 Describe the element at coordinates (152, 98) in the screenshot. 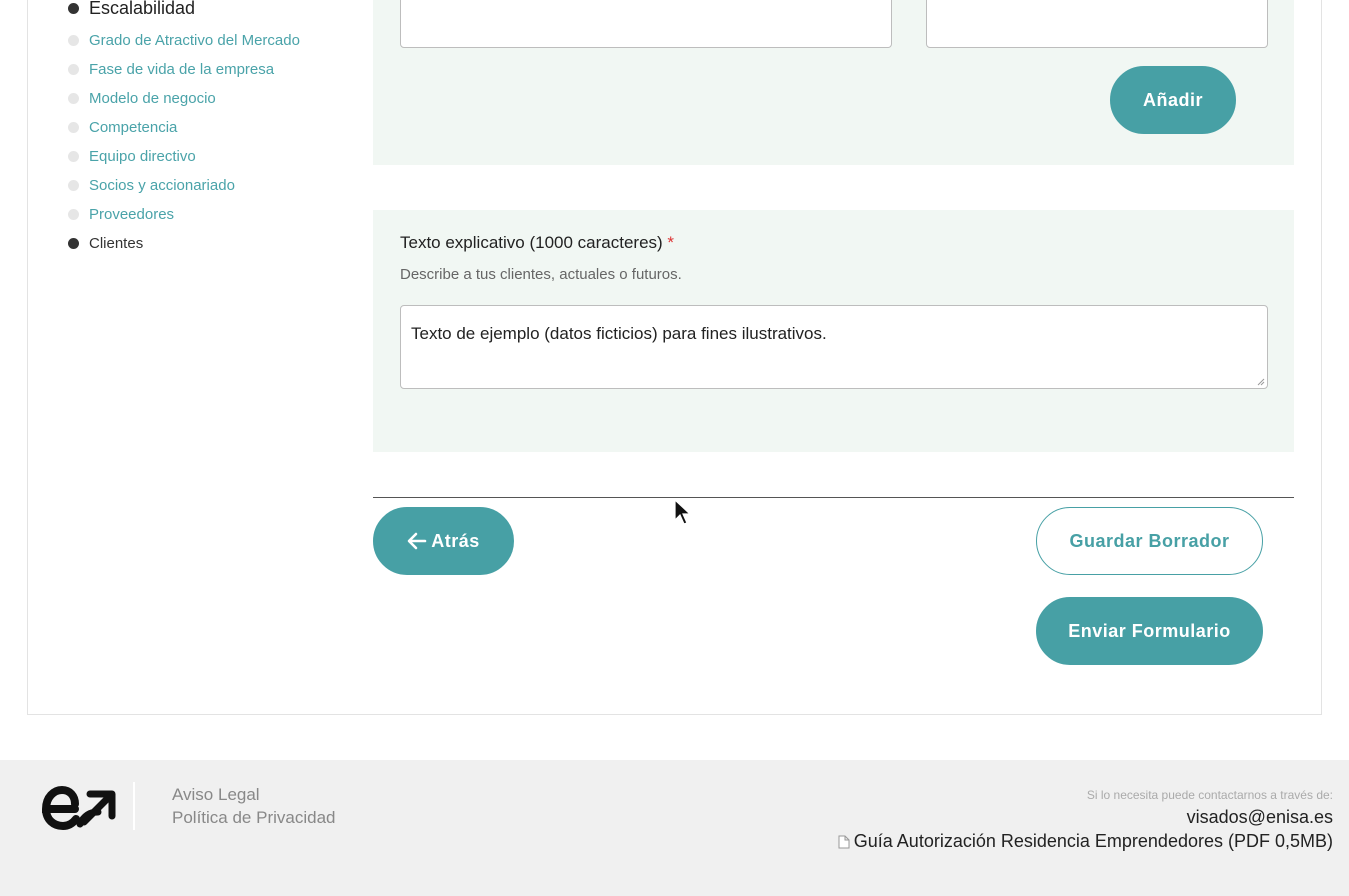

I see `sidebar-item-label: Modelo de negocio` at that location.